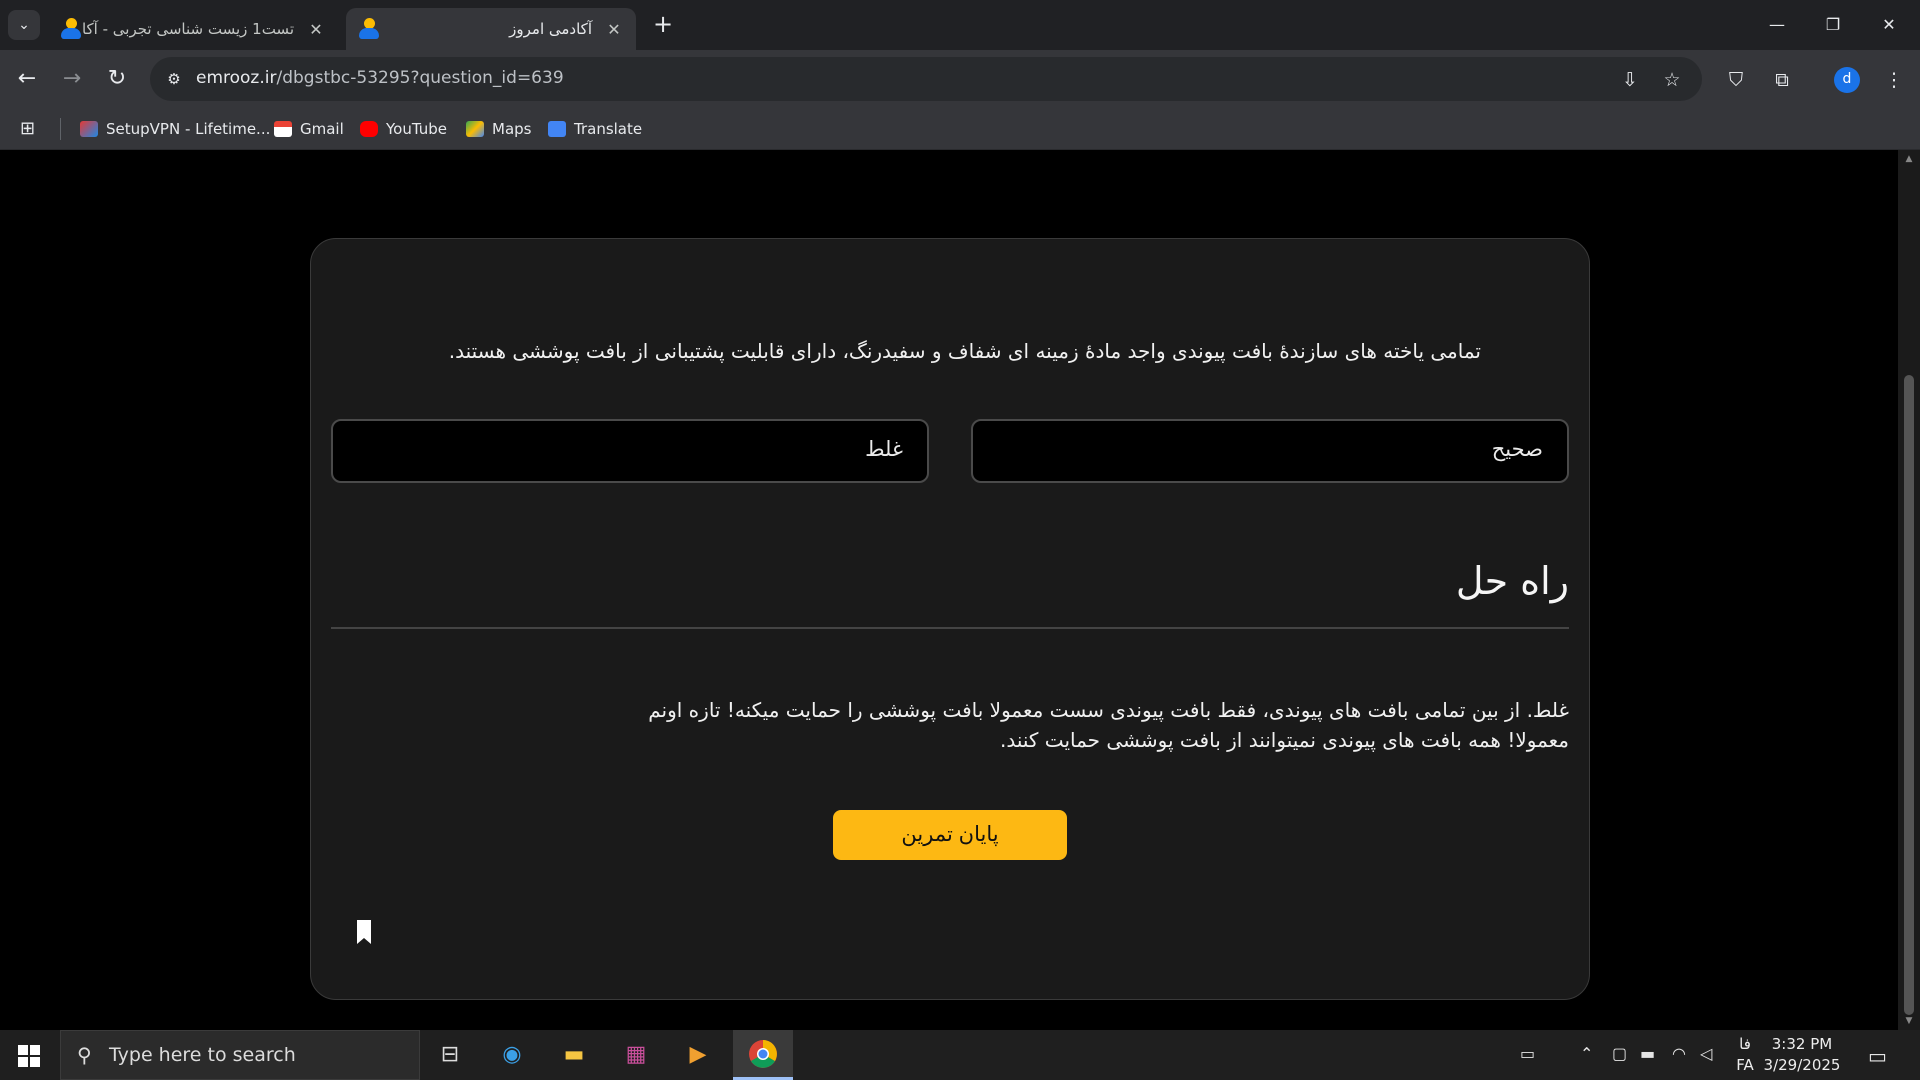 This screenshot has height=1080, width=1920. Describe the element at coordinates (117, 79) in the screenshot. I see `reload-button: ↻` at that location.